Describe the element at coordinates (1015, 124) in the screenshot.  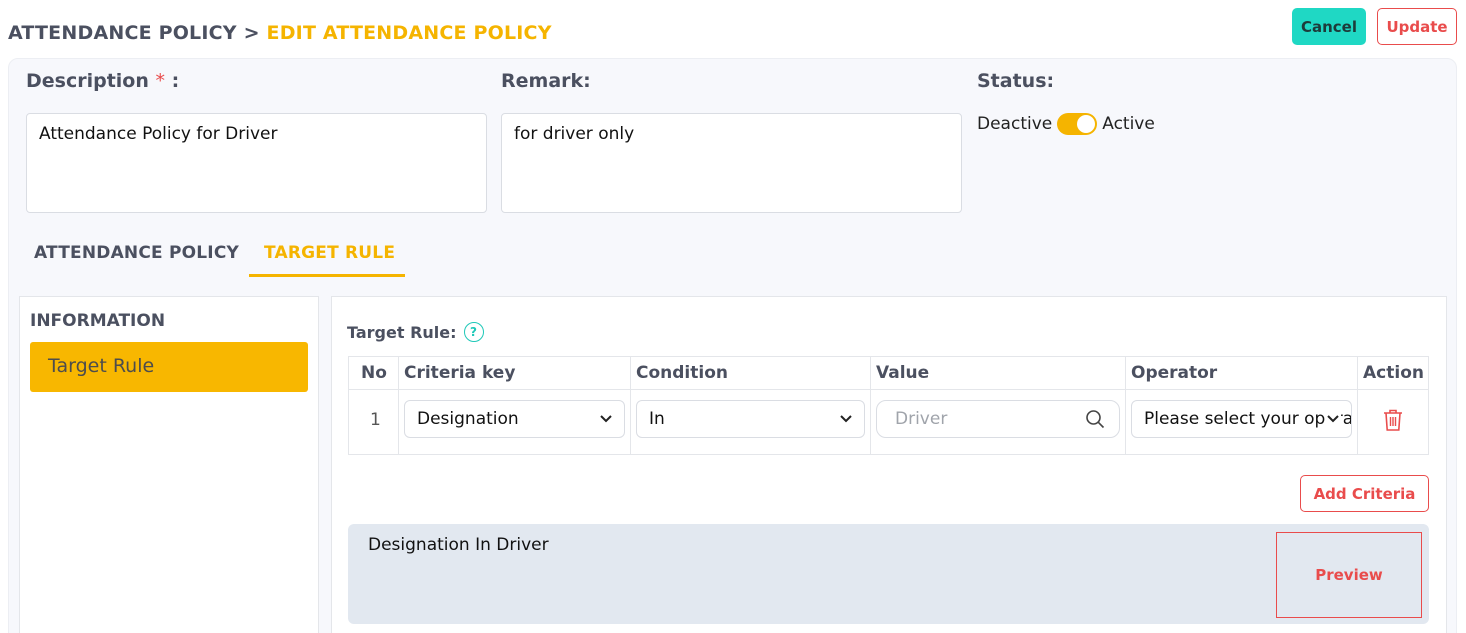
I see `status-off-label: Deactive` at that location.